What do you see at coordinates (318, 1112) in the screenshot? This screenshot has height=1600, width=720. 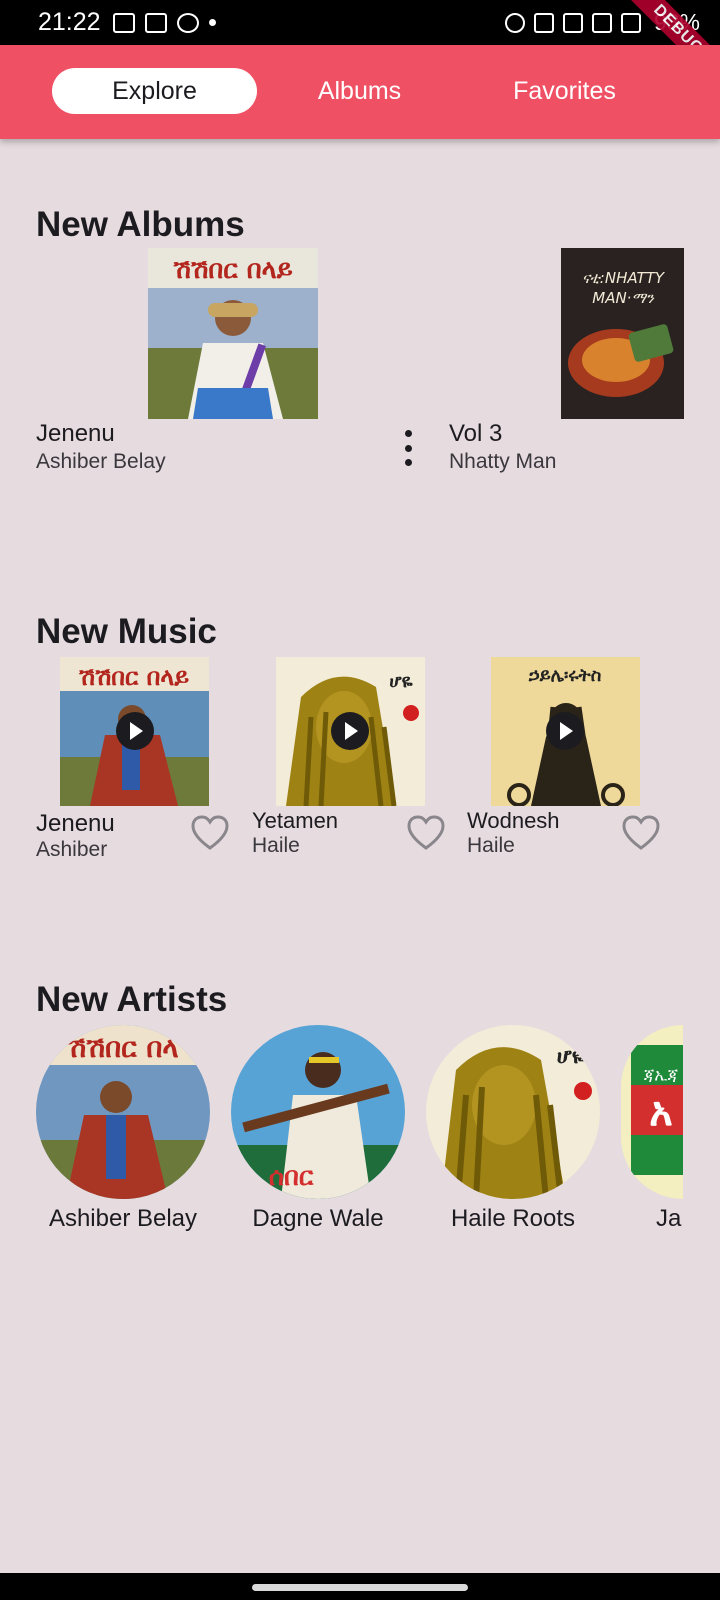 I see `artist-avatar-dagne-wale: ሰበር` at bounding box center [318, 1112].